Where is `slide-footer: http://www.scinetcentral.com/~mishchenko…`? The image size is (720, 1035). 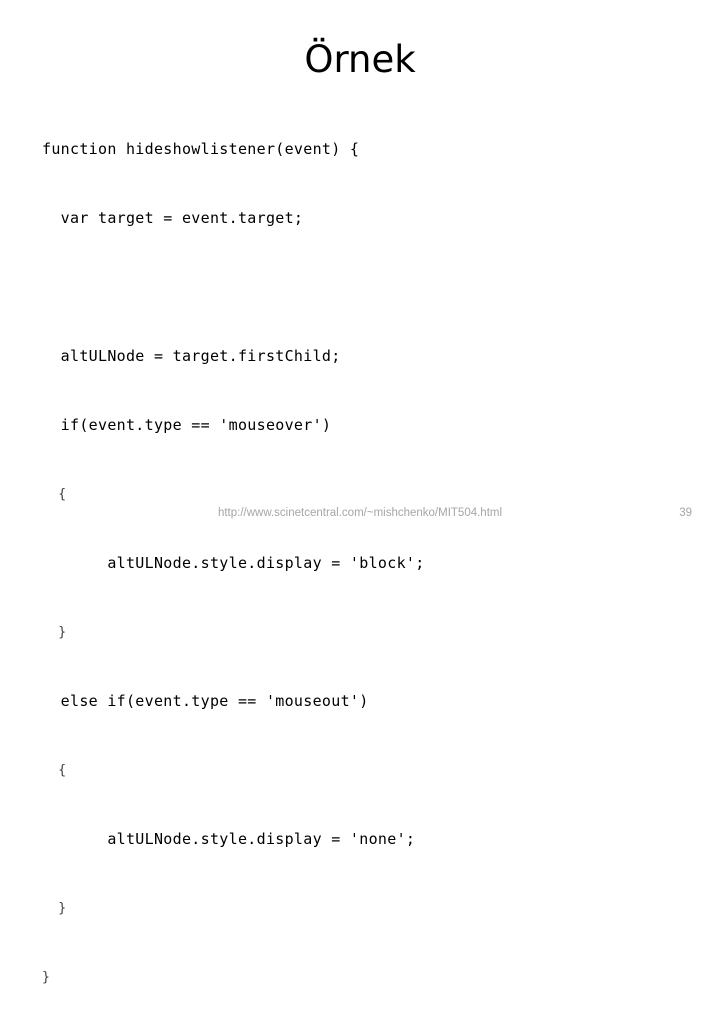 slide-footer: http://www.scinetcentral.com/~mishchenko… is located at coordinates (360, 515).